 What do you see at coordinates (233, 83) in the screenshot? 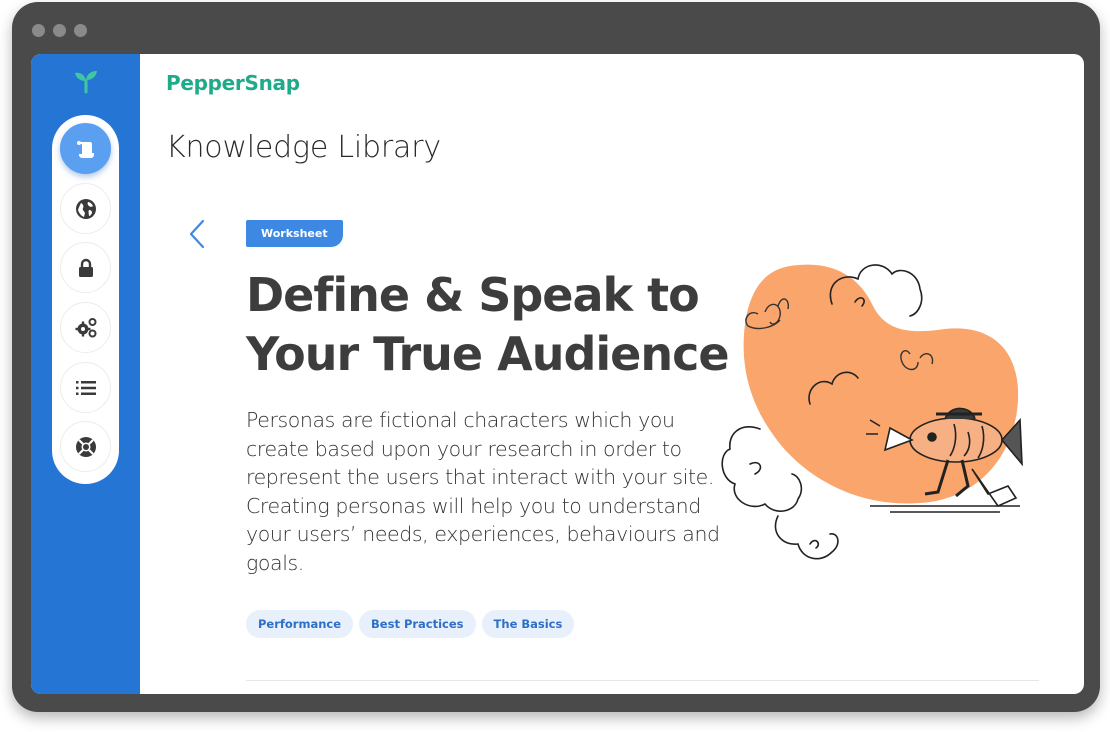
I see `brand-logo: PepperSnap` at bounding box center [233, 83].